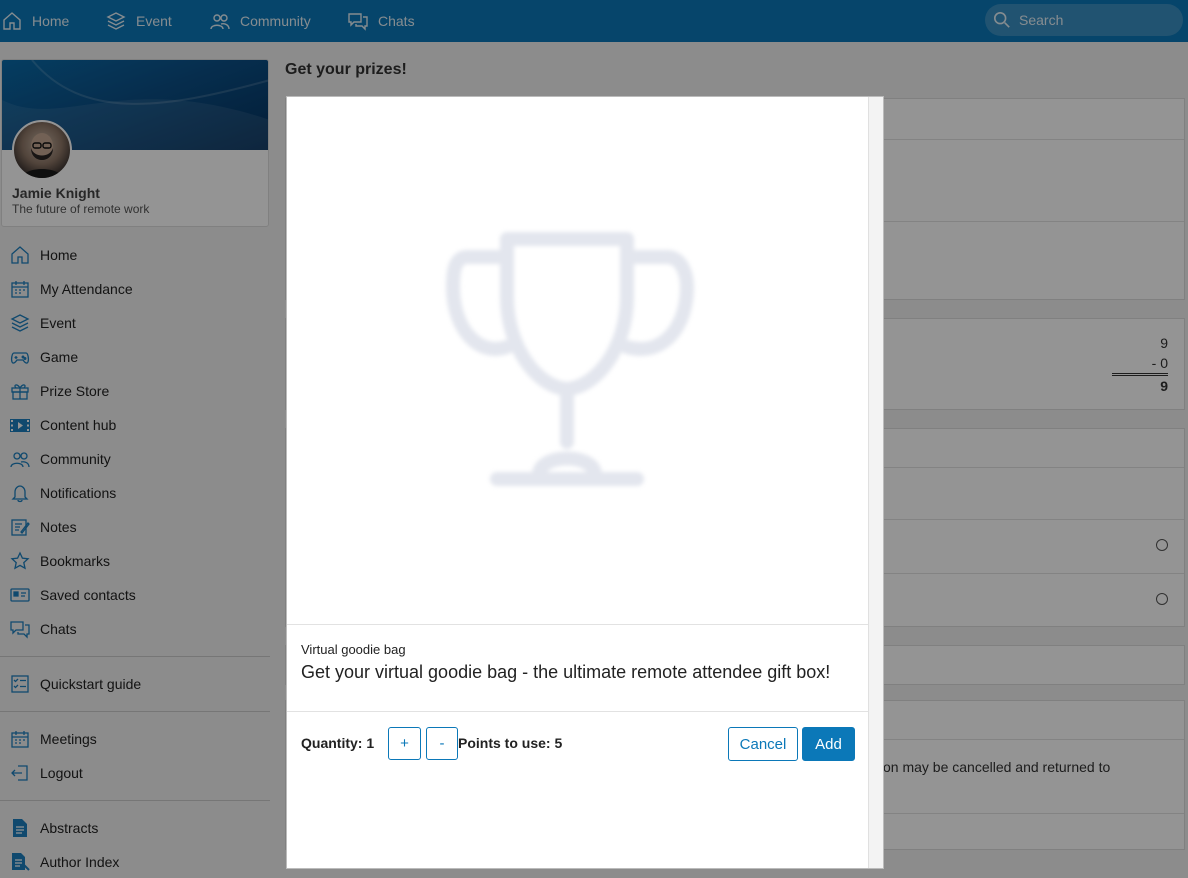 This screenshot has height=878, width=1188. What do you see at coordinates (875, 482) in the screenshot?
I see `modal-scrollbar` at bounding box center [875, 482].